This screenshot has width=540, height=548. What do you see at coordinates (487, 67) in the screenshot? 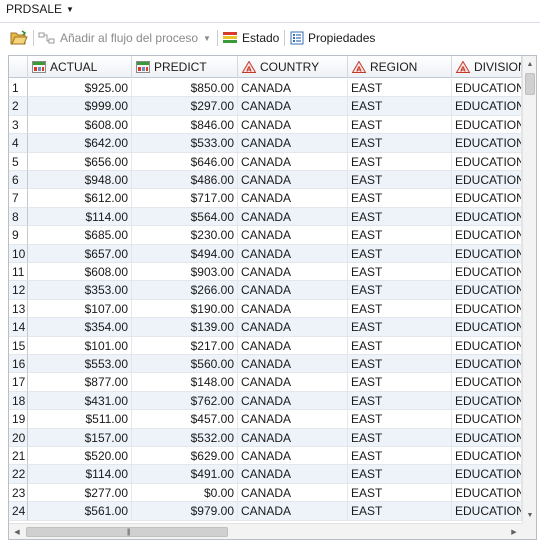
I see `column-header-division: A DIVISION` at bounding box center [487, 67].